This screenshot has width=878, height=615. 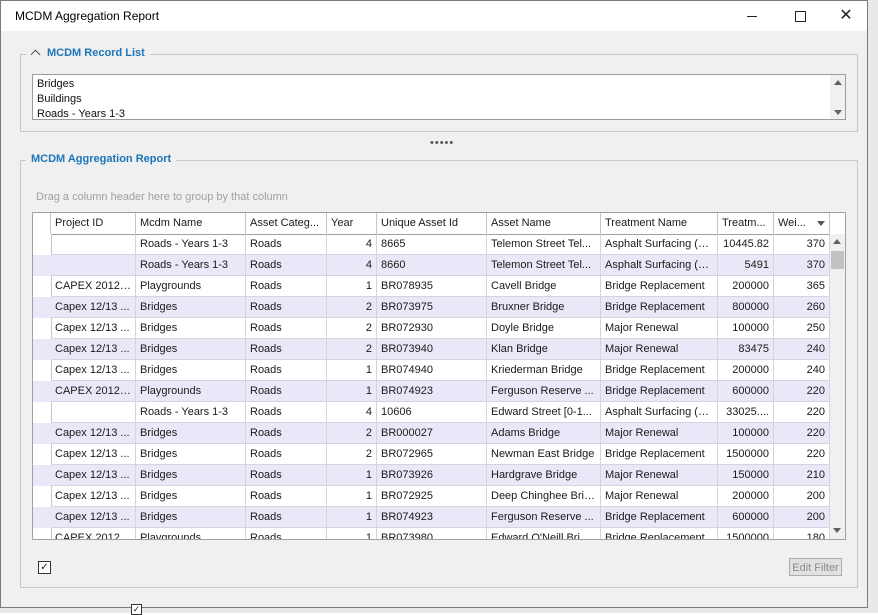 What do you see at coordinates (746, 244) in the screenshot?
I see `cell-treatment-cost: 10445.82` at bounding box center [746, 244].